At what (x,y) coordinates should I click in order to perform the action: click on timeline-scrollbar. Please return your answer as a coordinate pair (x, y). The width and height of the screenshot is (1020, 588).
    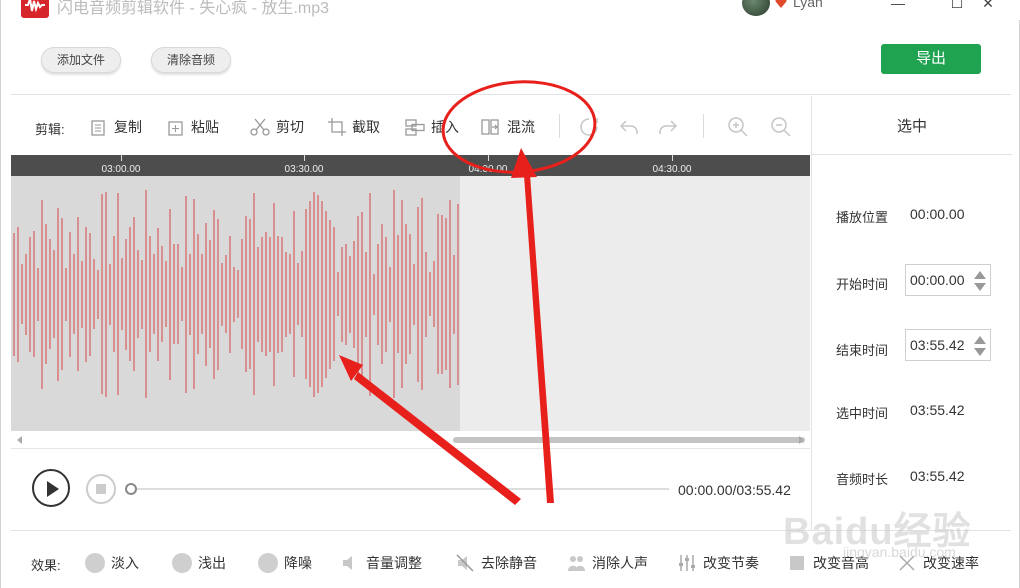
    Looking at the image, I should click on (410, 440).